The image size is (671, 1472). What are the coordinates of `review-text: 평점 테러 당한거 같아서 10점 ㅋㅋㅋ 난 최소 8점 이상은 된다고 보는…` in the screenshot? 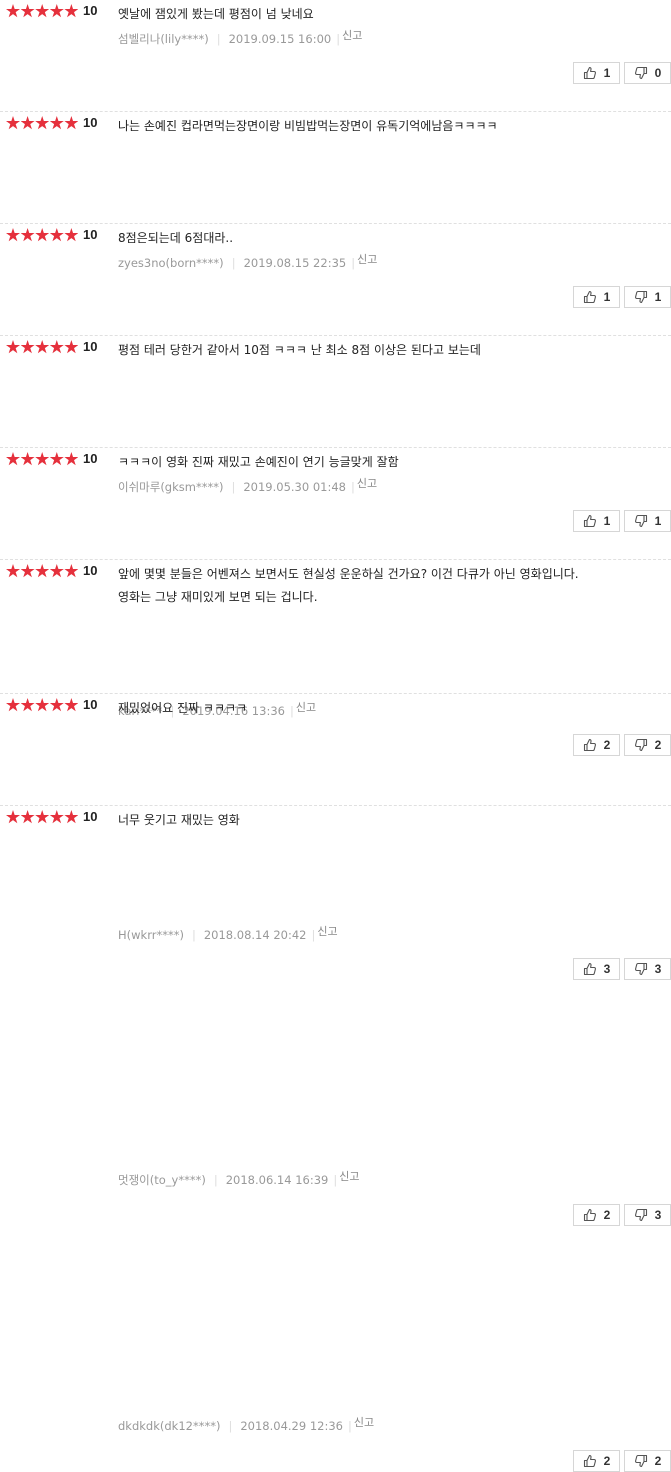 It's located at (390, 350).